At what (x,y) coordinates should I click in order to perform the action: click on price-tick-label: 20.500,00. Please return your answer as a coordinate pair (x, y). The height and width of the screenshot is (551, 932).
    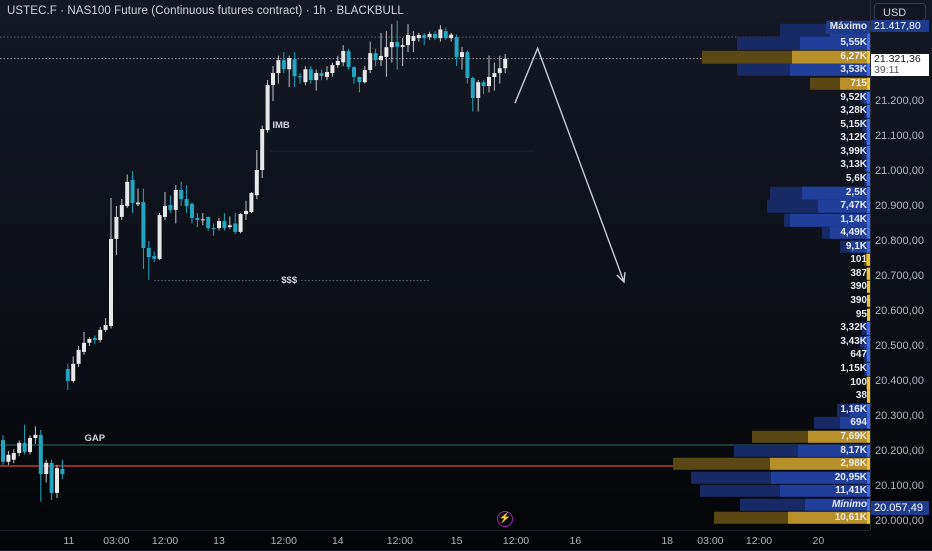
    Looking at the image, I should click on (899, 345).